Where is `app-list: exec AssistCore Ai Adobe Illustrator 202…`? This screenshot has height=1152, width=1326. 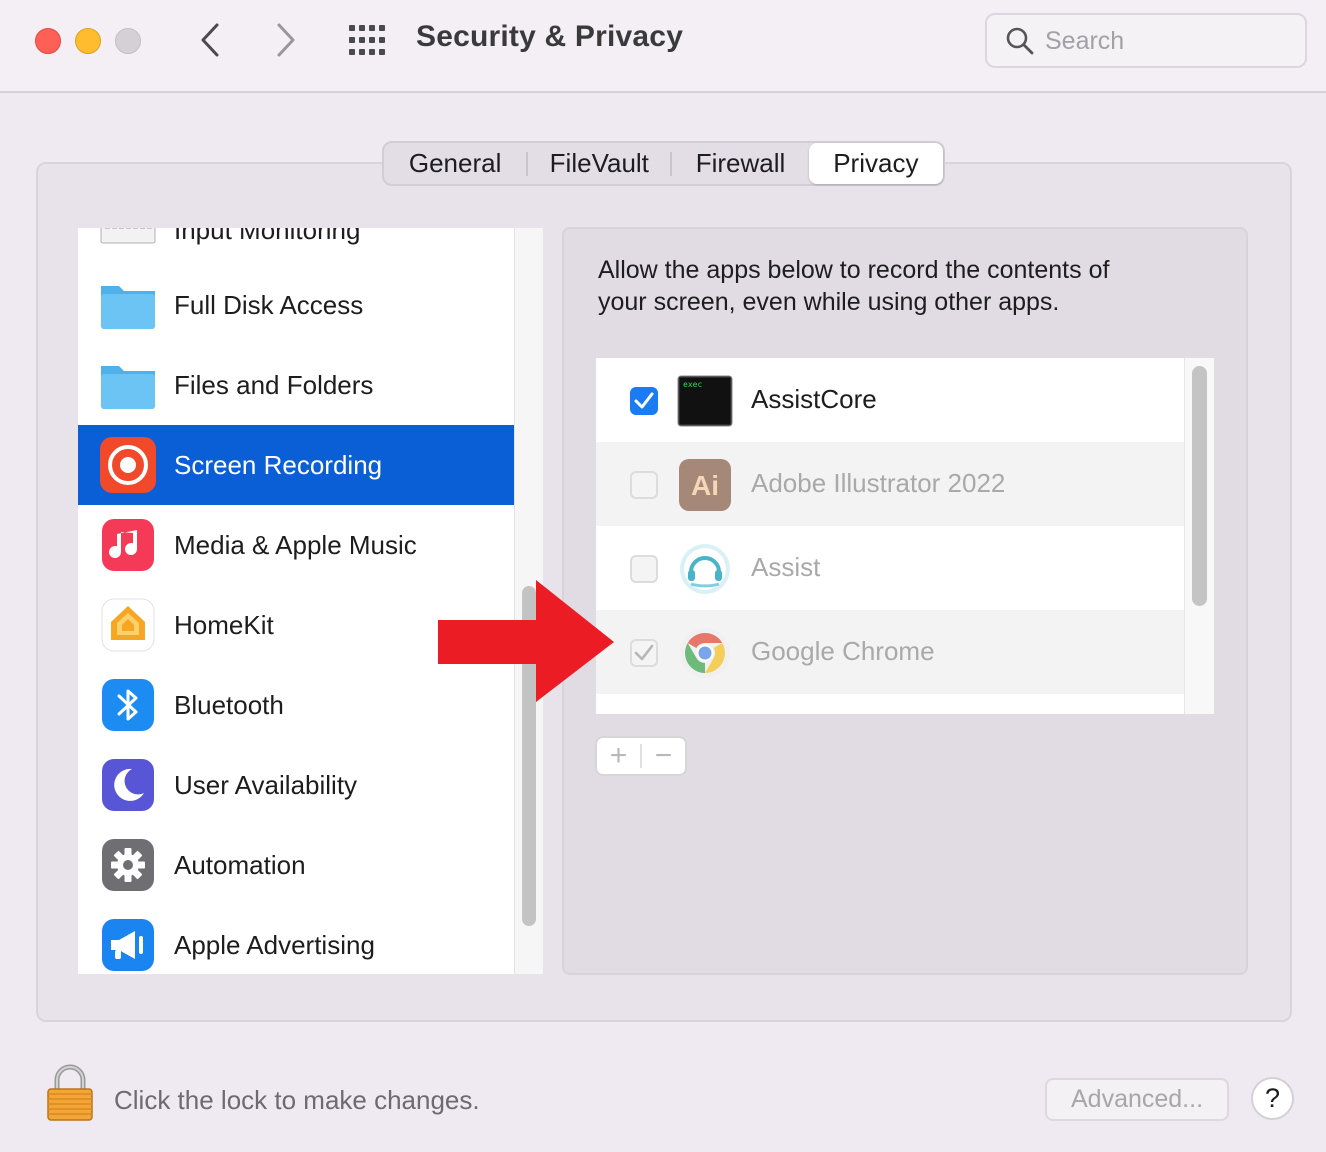 app-list: exec AssistCore Ai Adobe Illustrator 202… is located at coordinates (905, 536).